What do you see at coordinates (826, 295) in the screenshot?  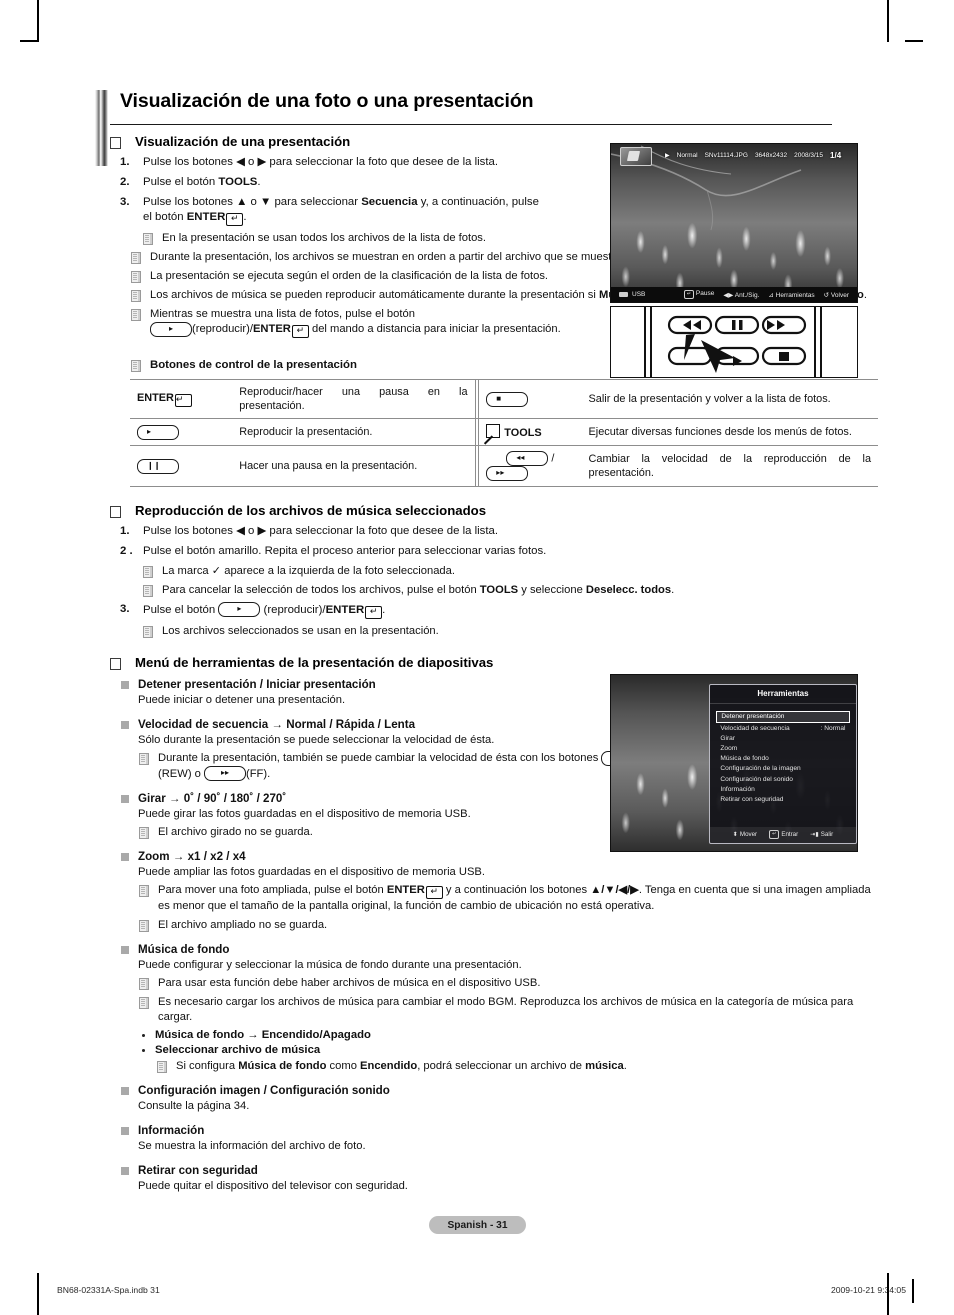 I see `return-icon: ↺` at bounding box center [826, 295].